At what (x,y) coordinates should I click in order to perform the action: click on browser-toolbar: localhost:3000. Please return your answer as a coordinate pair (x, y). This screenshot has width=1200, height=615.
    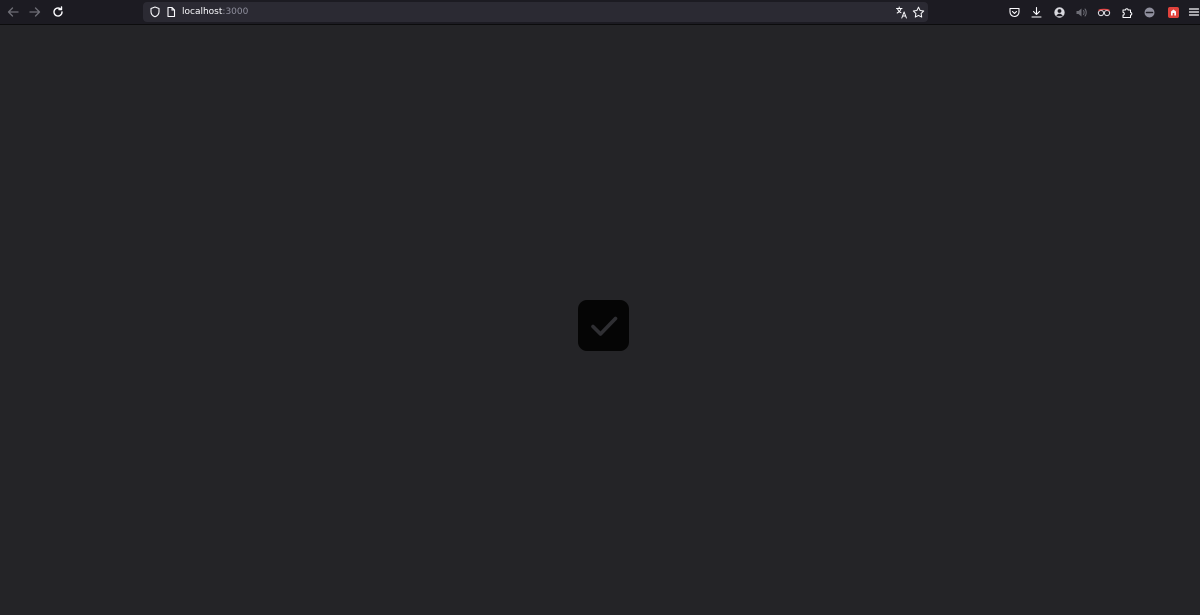
    Looking at the image, I should click on (600, 12).